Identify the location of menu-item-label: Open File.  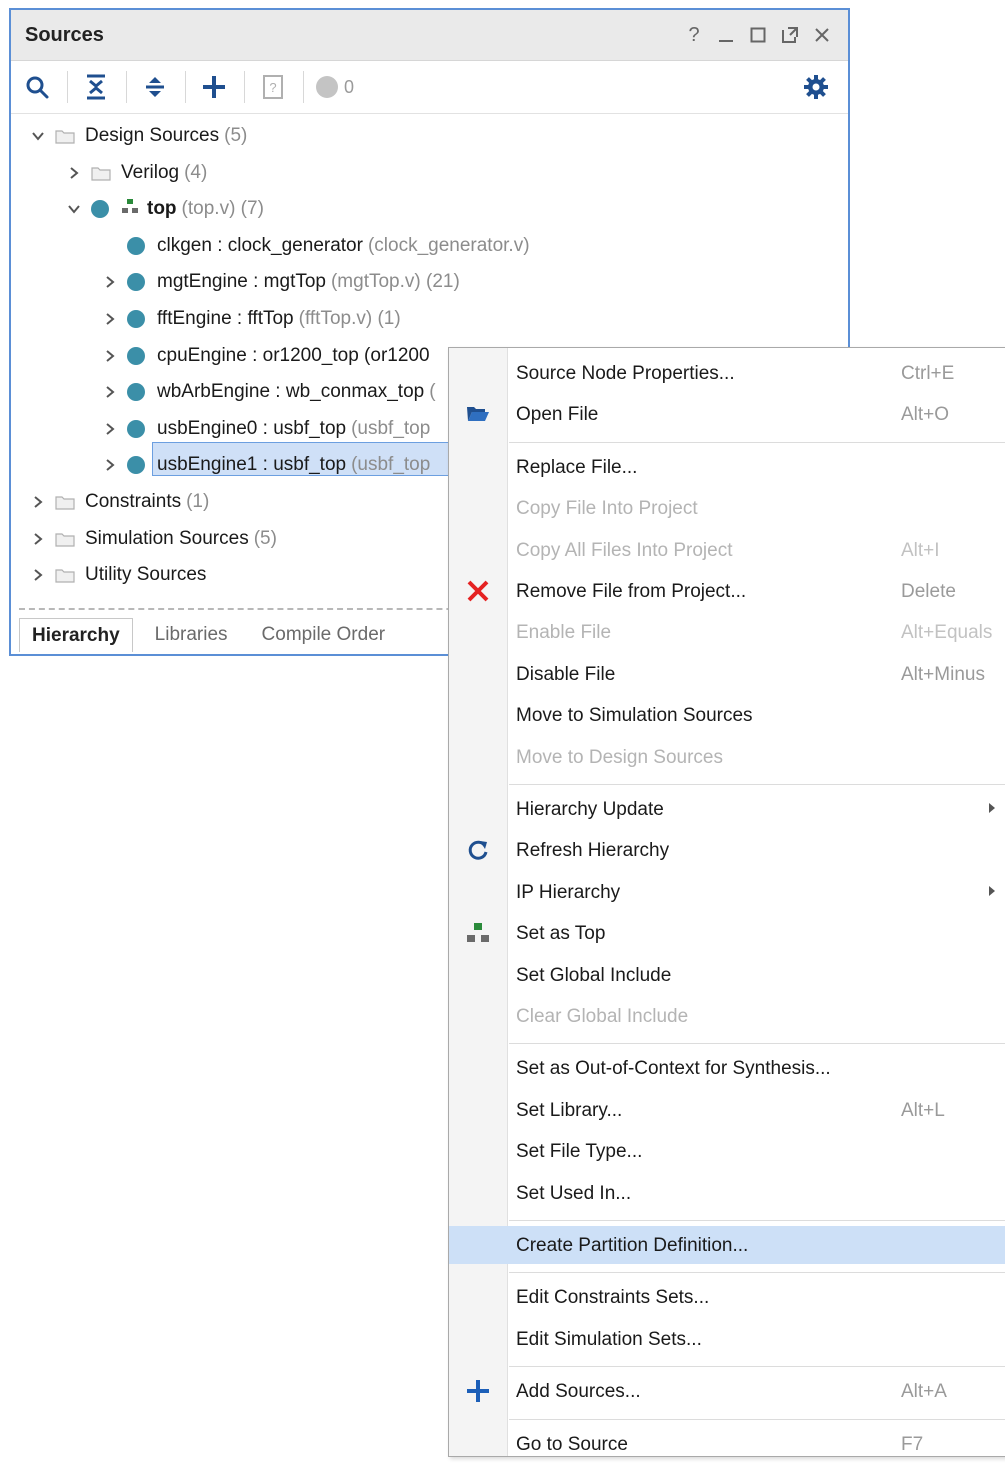
(557, 415).